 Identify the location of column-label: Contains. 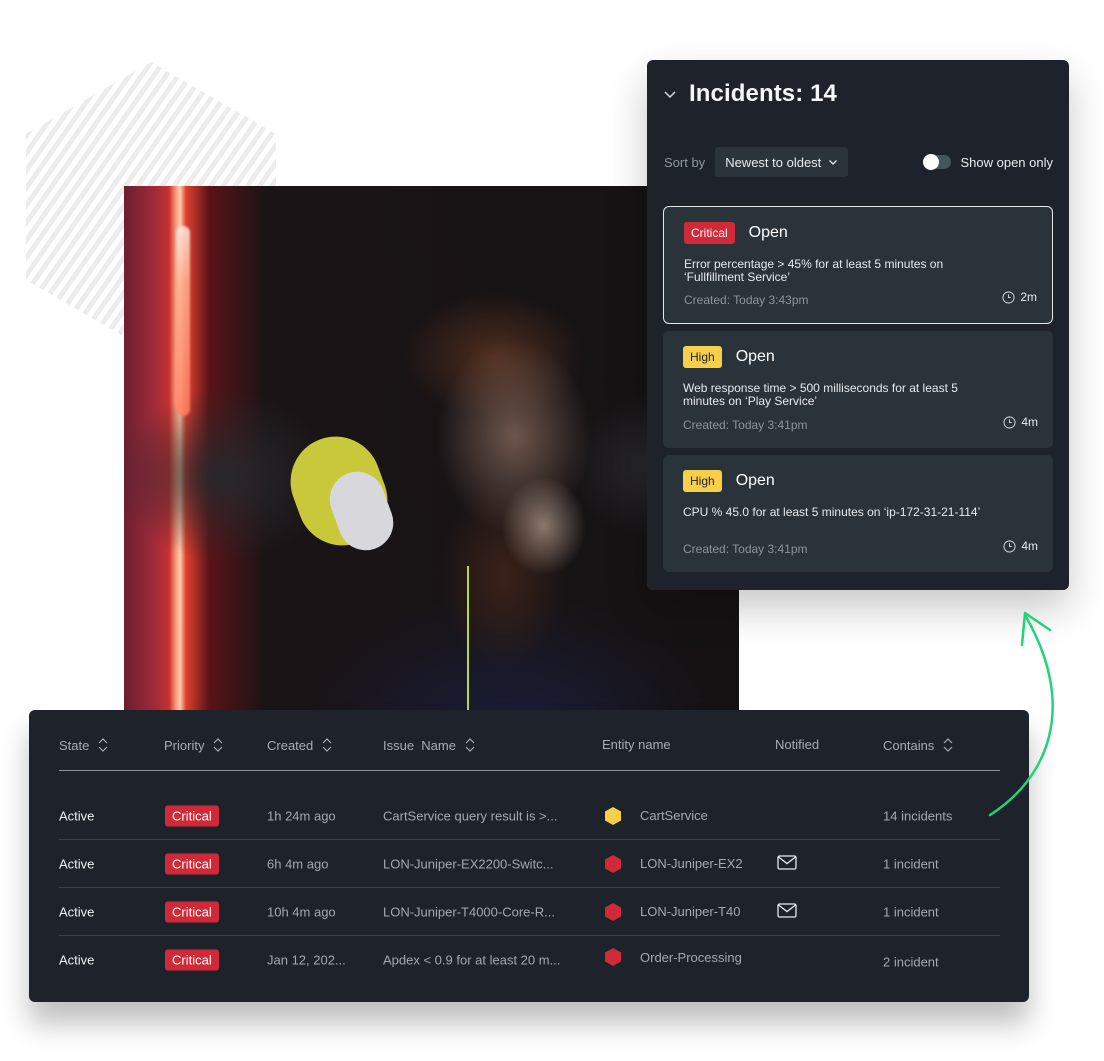
(909, 745).